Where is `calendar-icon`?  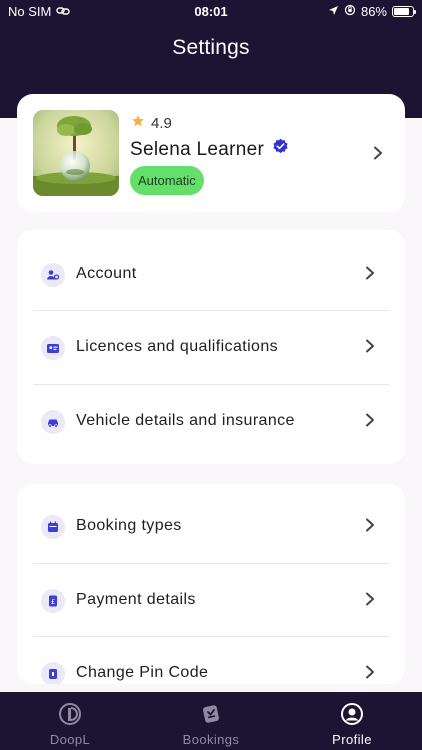
calendar-icon is located at coordinates (53, 527).